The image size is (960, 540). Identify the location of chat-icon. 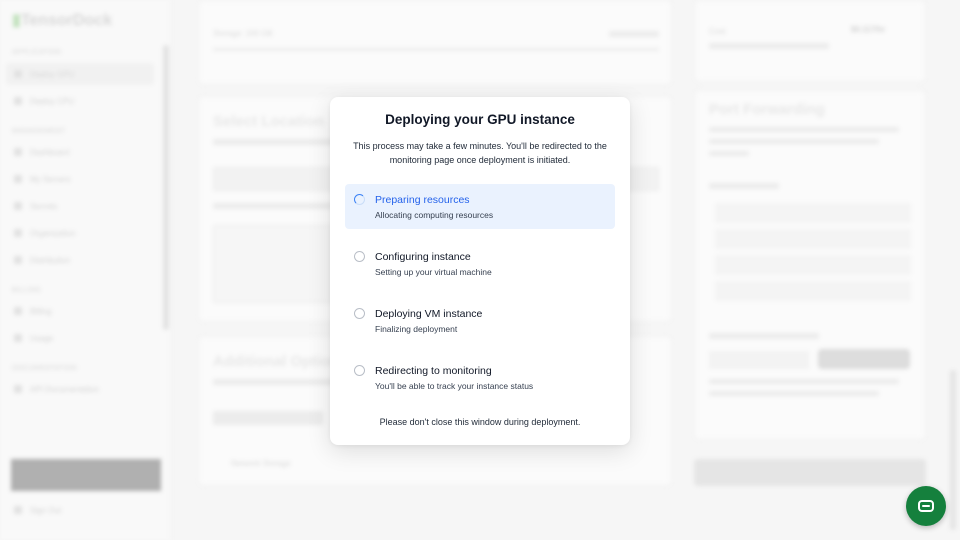
(926, 506).